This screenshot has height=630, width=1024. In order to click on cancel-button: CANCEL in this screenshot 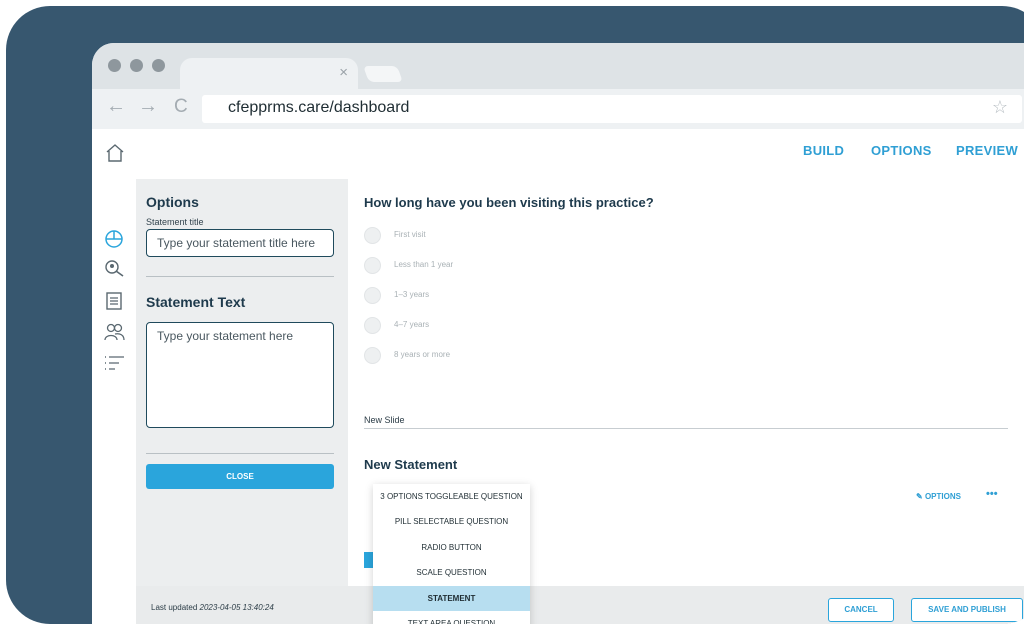, I will do `click(861, 610)`.